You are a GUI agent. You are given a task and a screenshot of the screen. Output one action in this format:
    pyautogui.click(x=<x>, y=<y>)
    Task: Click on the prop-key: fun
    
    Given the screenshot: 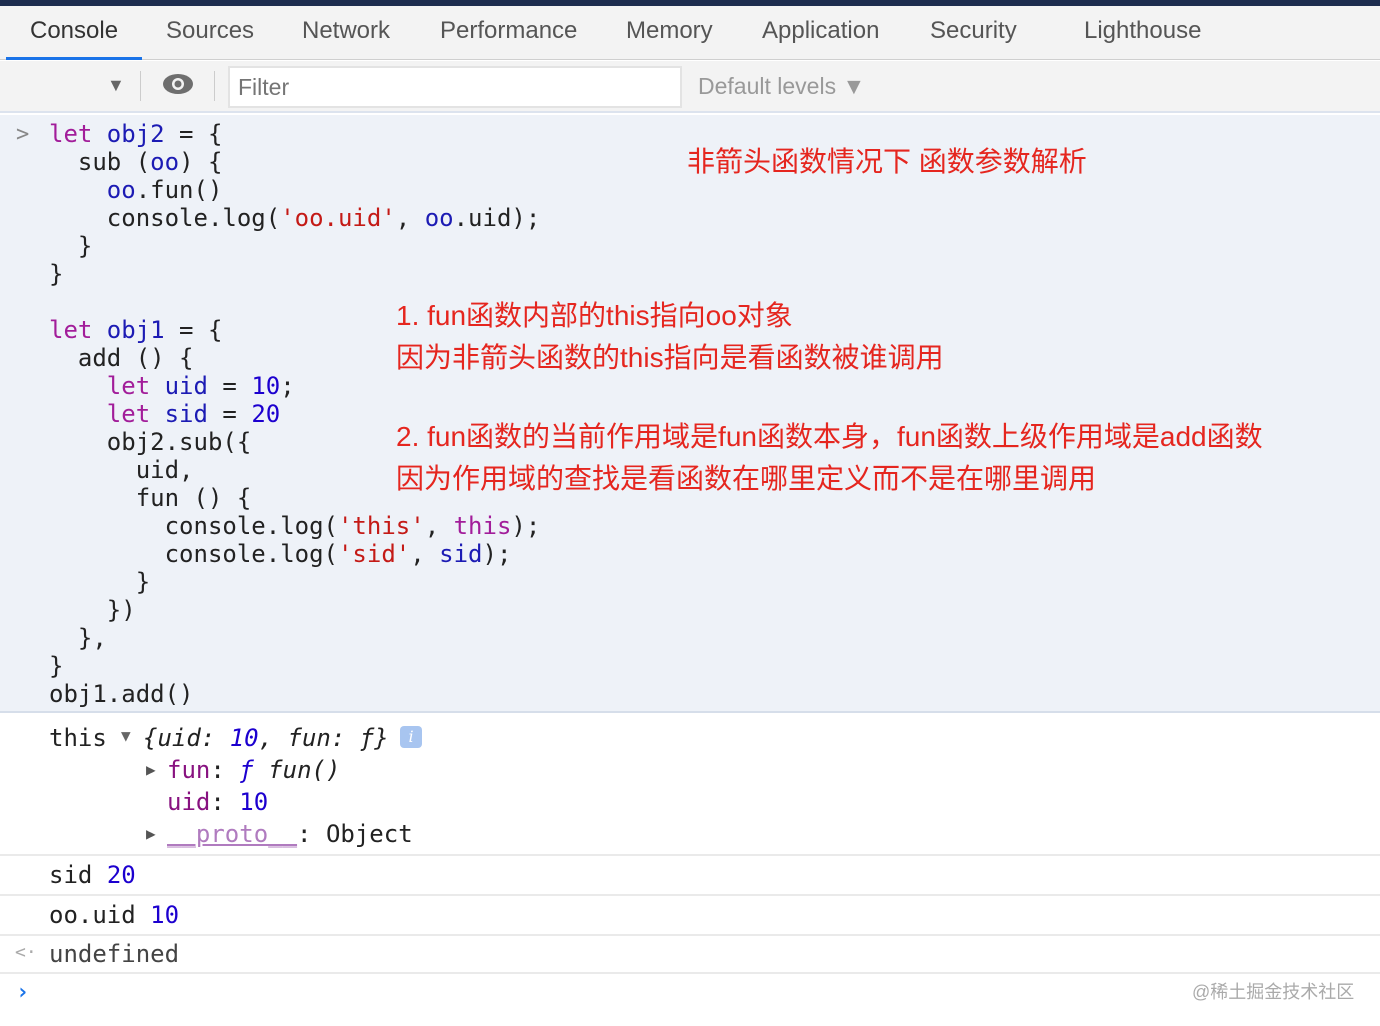 What is the action you would take?
    pyautogui.click(x=189, y=770)
    